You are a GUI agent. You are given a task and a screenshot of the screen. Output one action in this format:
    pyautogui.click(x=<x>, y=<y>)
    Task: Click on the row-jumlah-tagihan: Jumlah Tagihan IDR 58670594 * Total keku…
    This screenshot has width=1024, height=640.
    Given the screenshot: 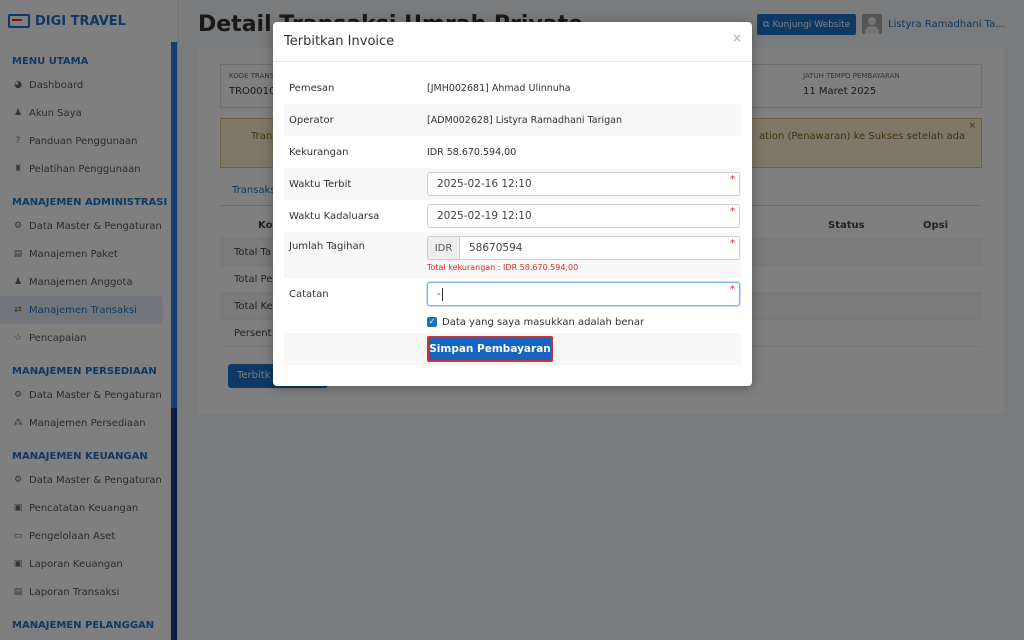 What is the action you would take?
    pyautogui.click(x=512, y=255)
    